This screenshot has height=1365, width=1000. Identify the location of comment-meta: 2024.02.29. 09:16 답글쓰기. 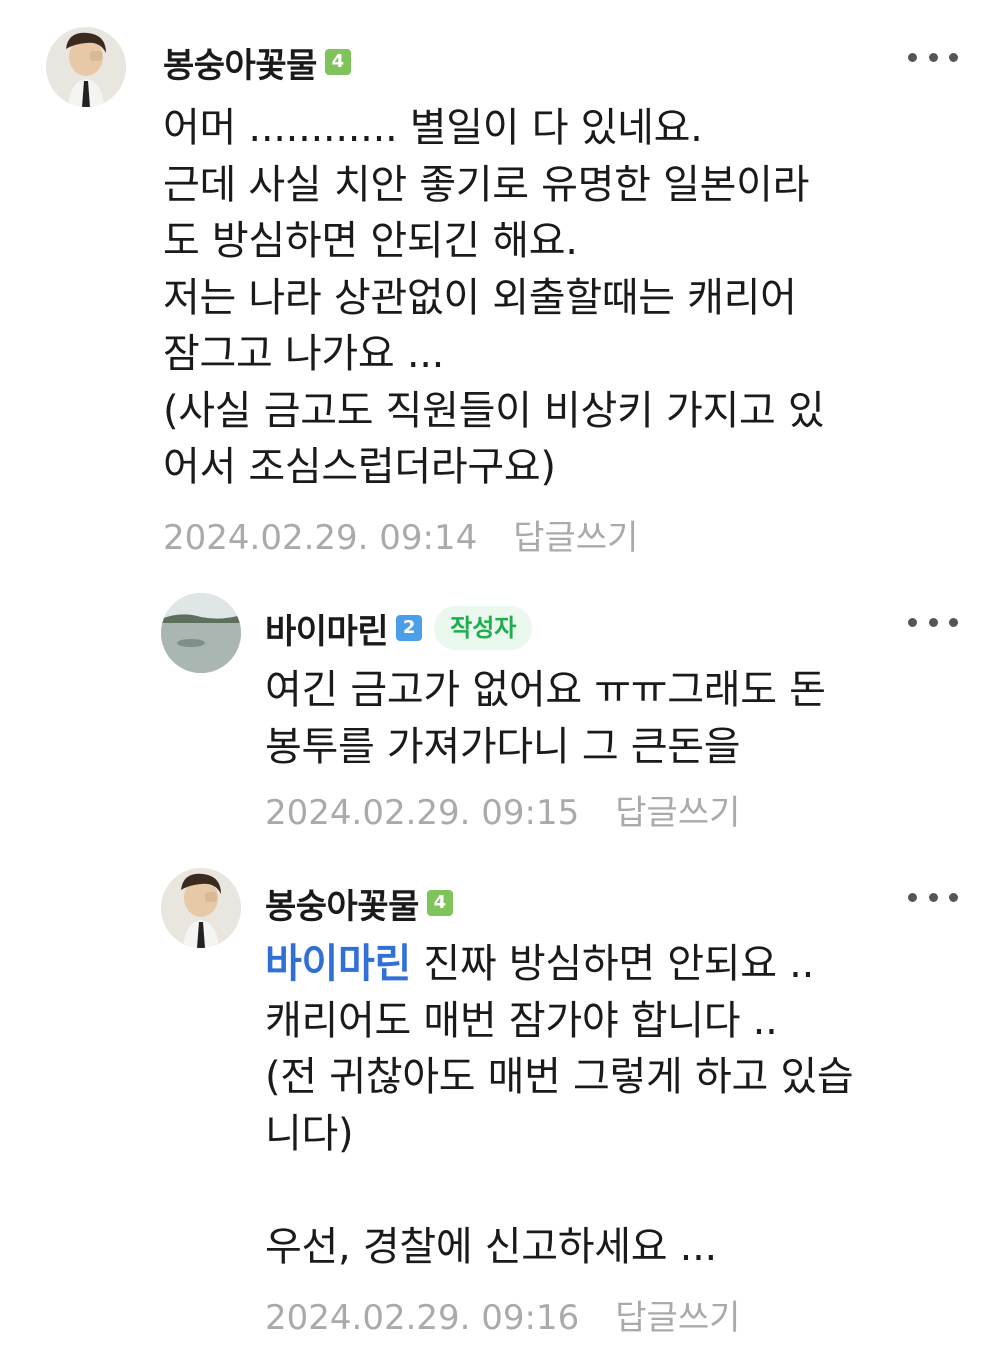
(502, 1314).